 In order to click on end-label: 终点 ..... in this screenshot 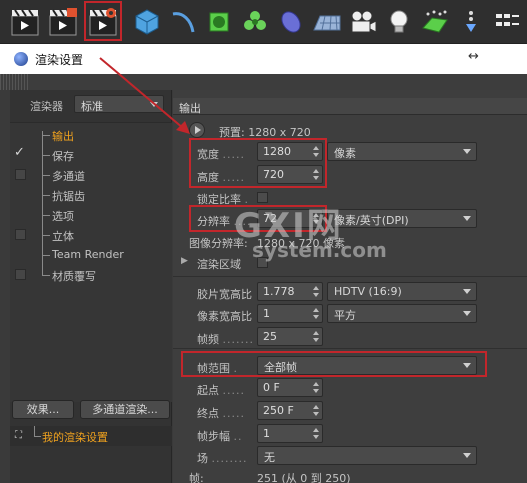, I will do `click(221, 413)`.